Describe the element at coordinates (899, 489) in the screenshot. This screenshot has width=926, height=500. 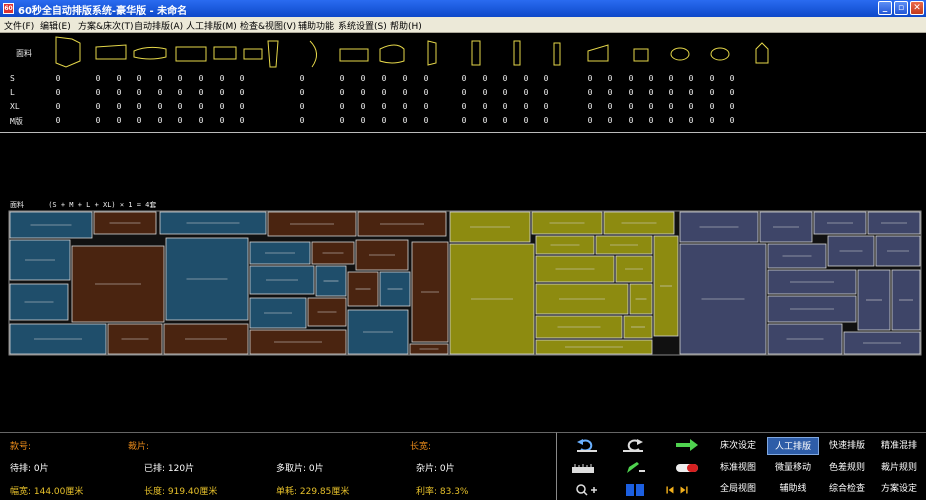
I see `scheme-setting-button: 方案设定` at that location.